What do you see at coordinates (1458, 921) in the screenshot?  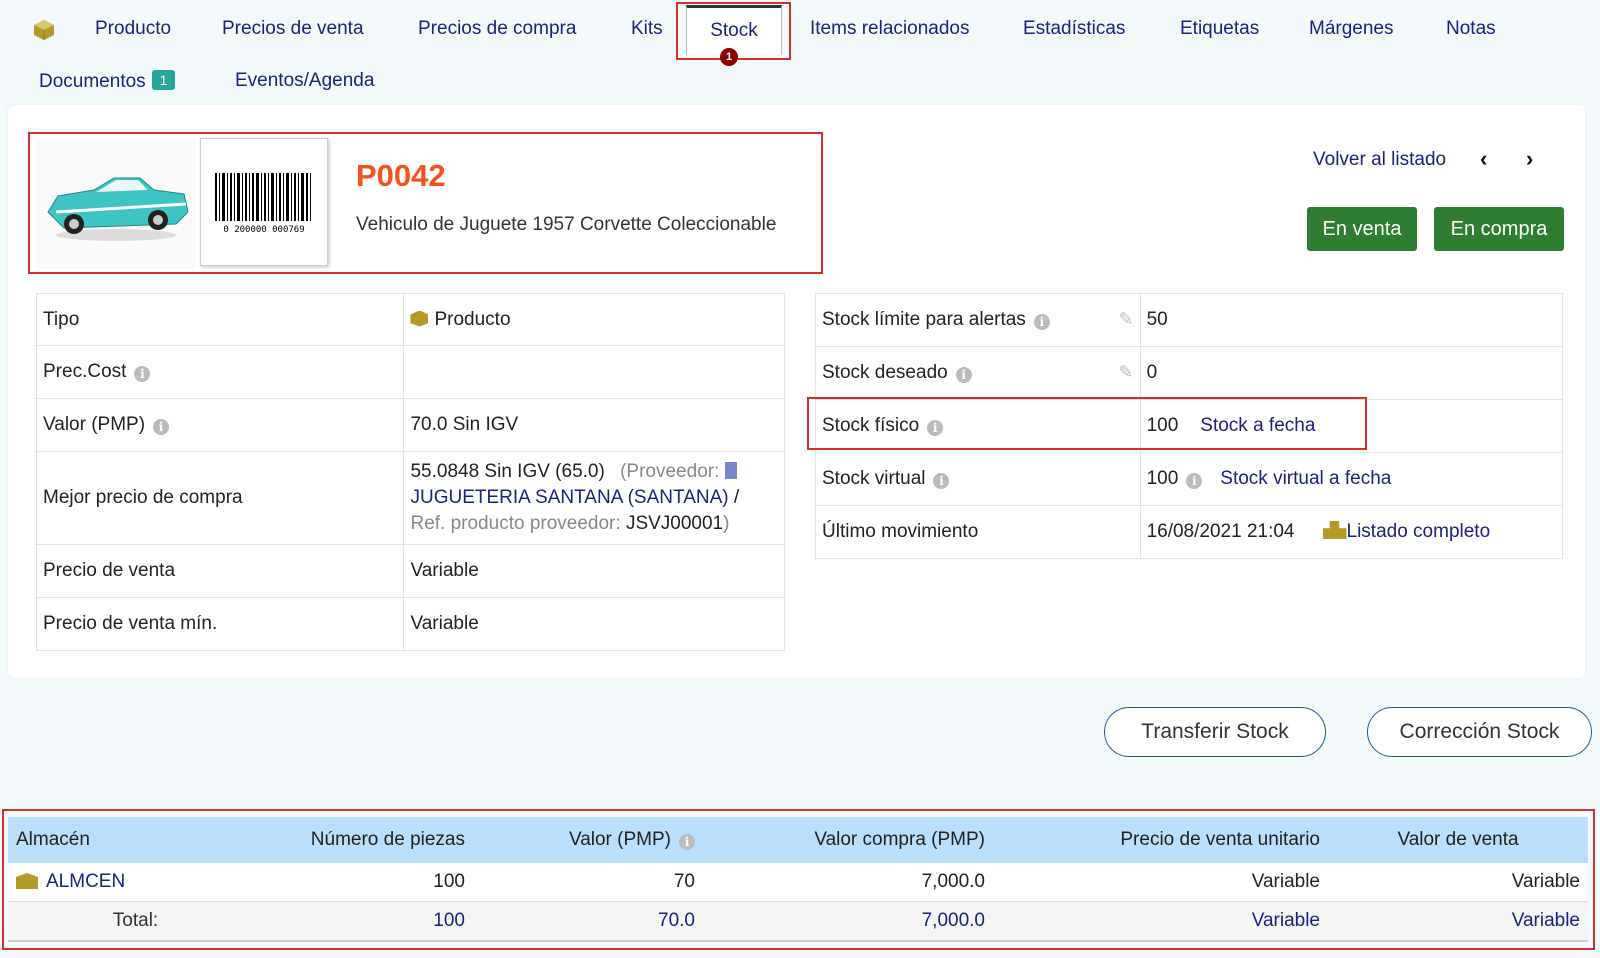 I see `total-sale-value: Variable` at bounding box center [1458, 921].